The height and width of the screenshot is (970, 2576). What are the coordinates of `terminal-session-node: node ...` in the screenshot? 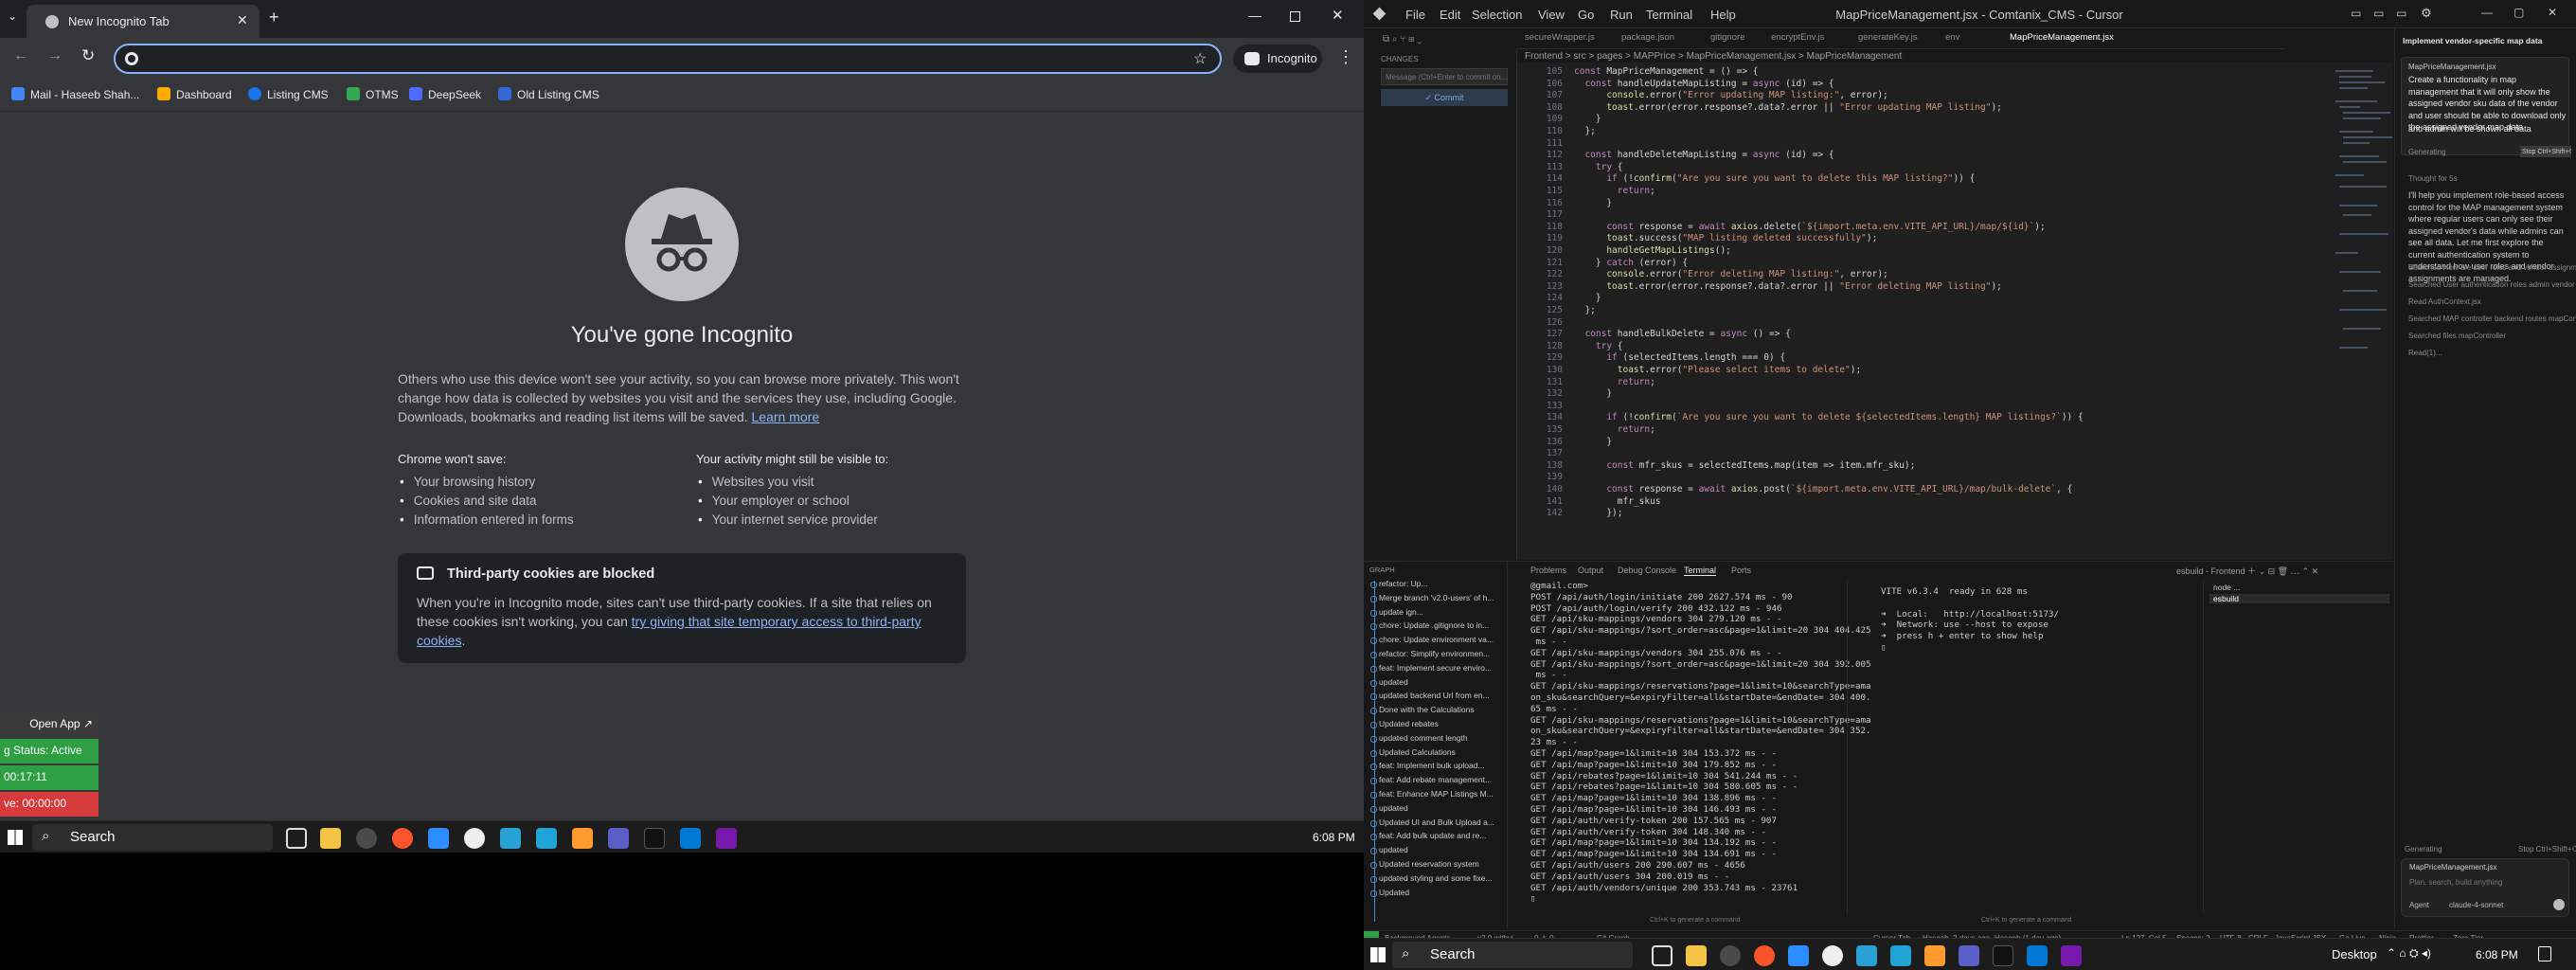 It's located at (2226, 588).